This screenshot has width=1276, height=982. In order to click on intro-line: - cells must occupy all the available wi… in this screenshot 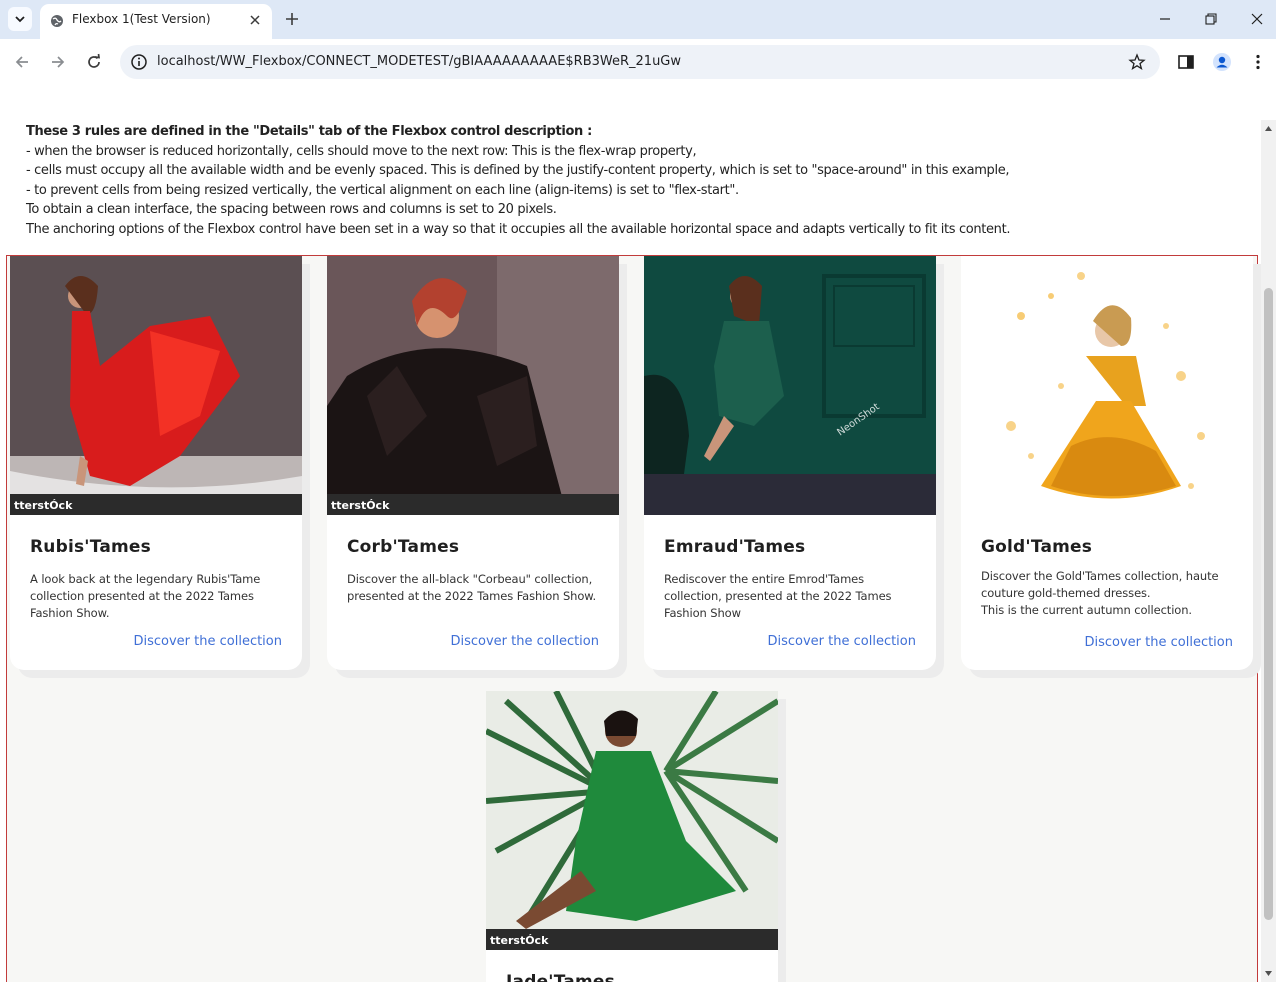, I will do `click(518, 170)`.